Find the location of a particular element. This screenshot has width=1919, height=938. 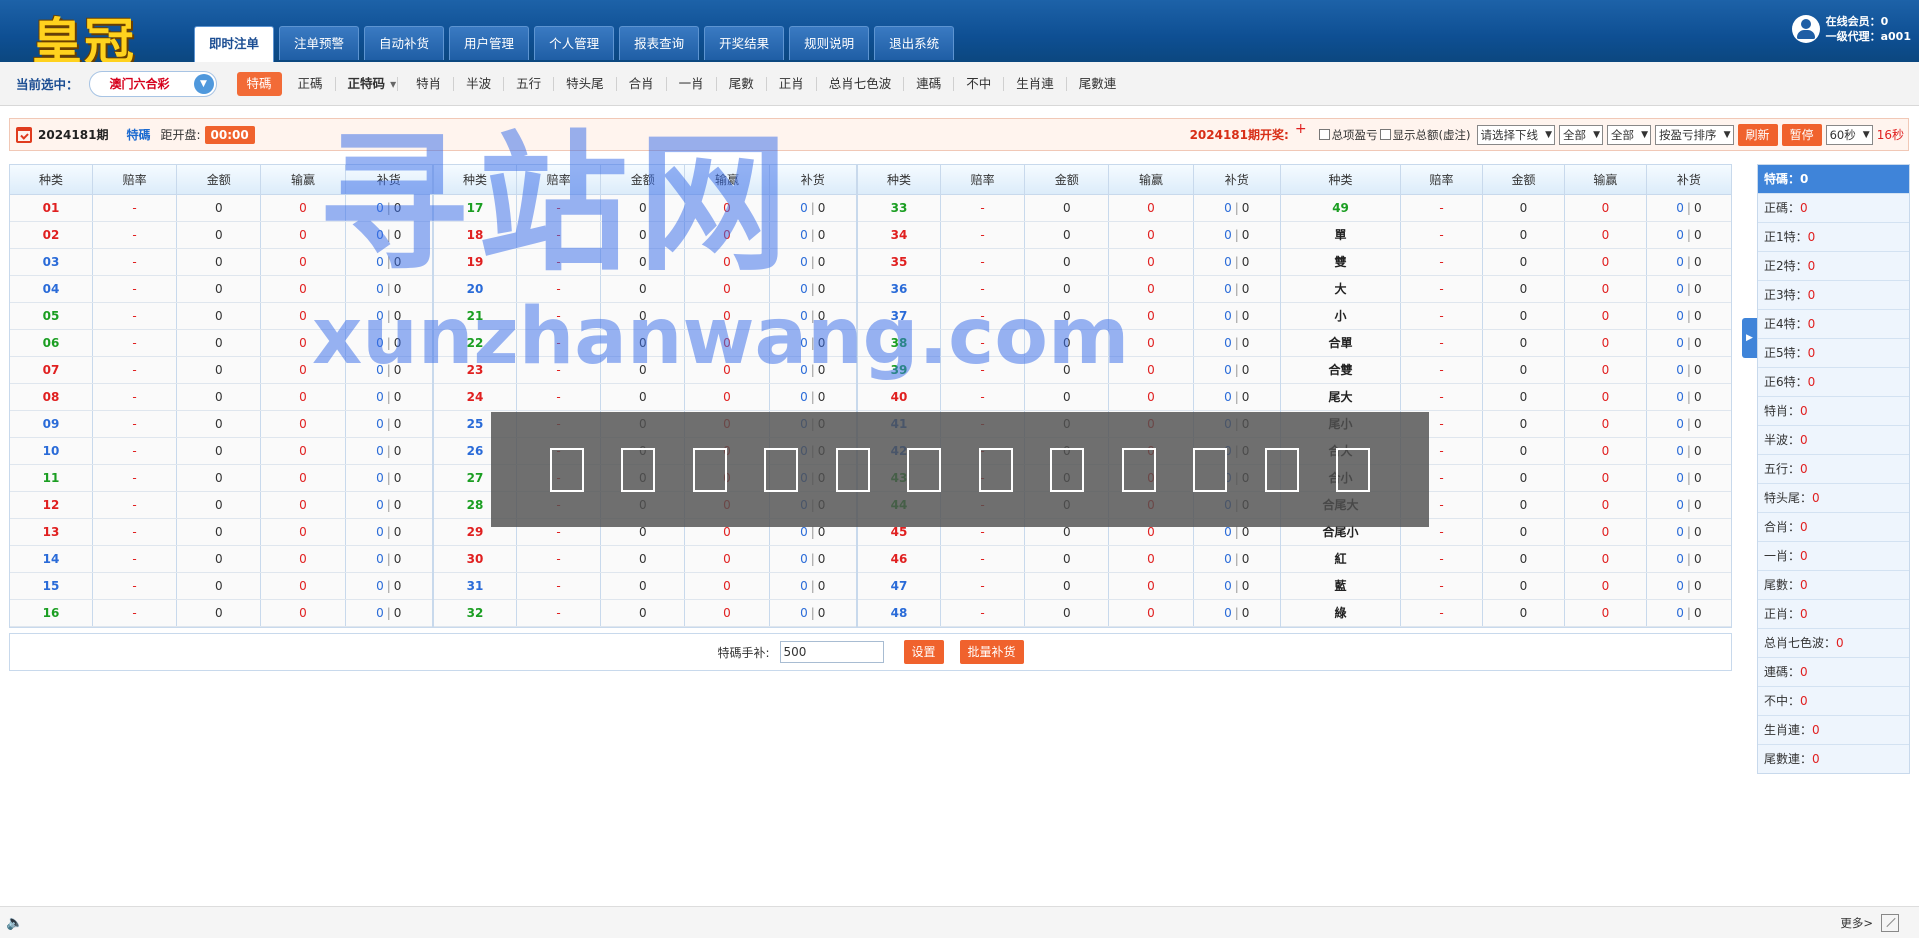

set-button: 设置 is located at coordinates (923, 652).